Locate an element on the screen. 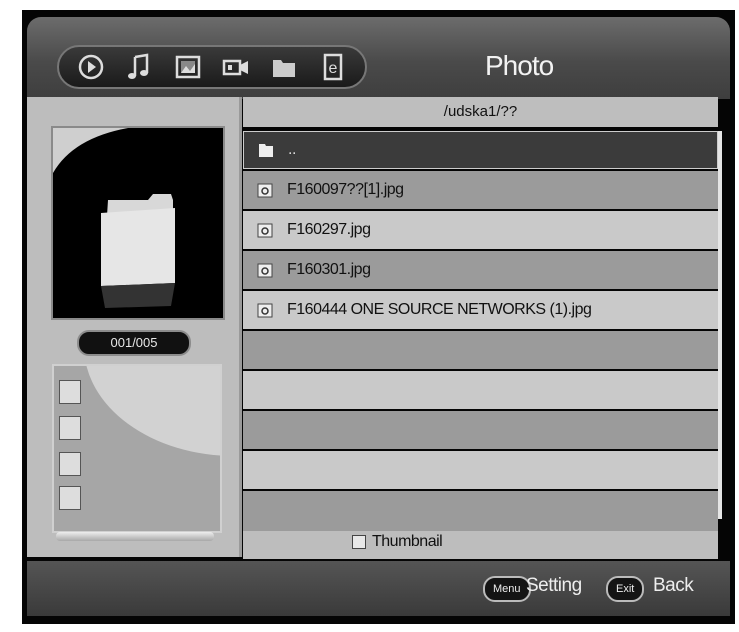  video-icon is located at coordinates (236, 67).